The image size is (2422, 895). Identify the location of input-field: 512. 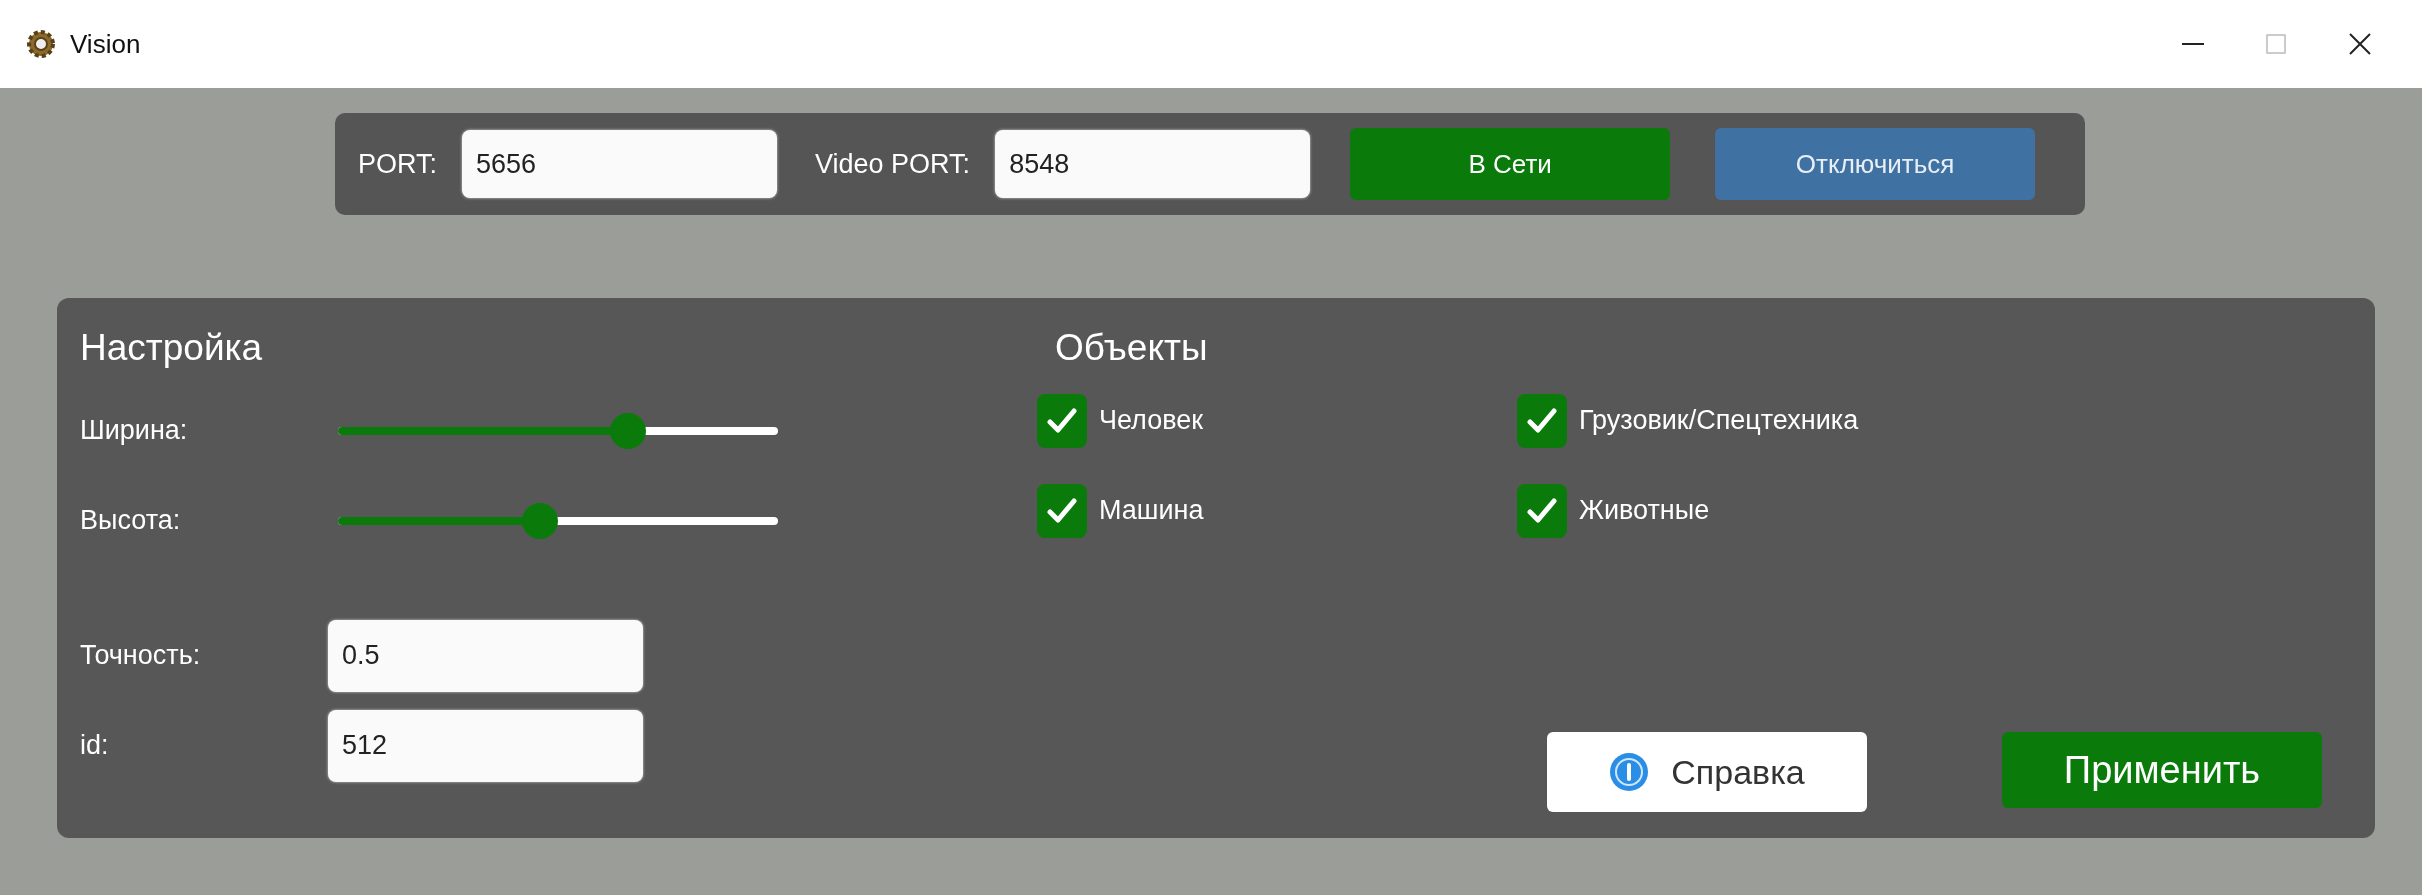
(485, 745).